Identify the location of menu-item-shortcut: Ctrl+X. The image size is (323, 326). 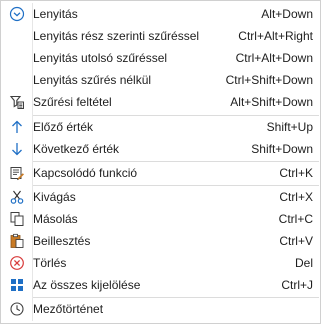
(296, 197).